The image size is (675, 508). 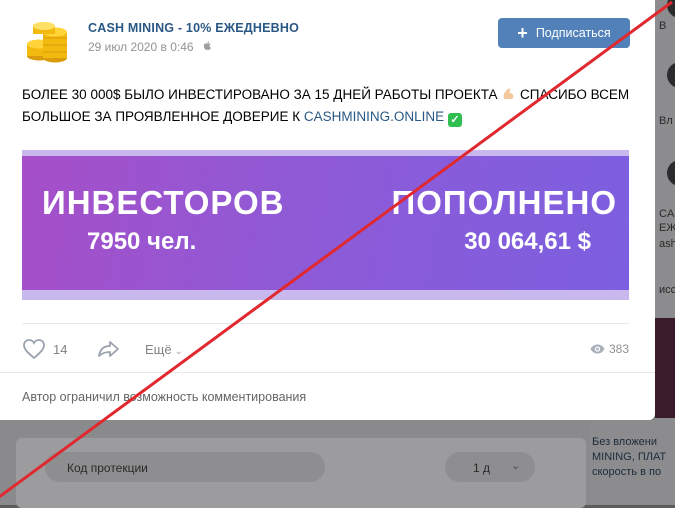 What do you see at coordinates (374, 116) in the screenshot?
I see `cashmining-link: CASHMINING.ONLINE` at bounding box center [374, 116].